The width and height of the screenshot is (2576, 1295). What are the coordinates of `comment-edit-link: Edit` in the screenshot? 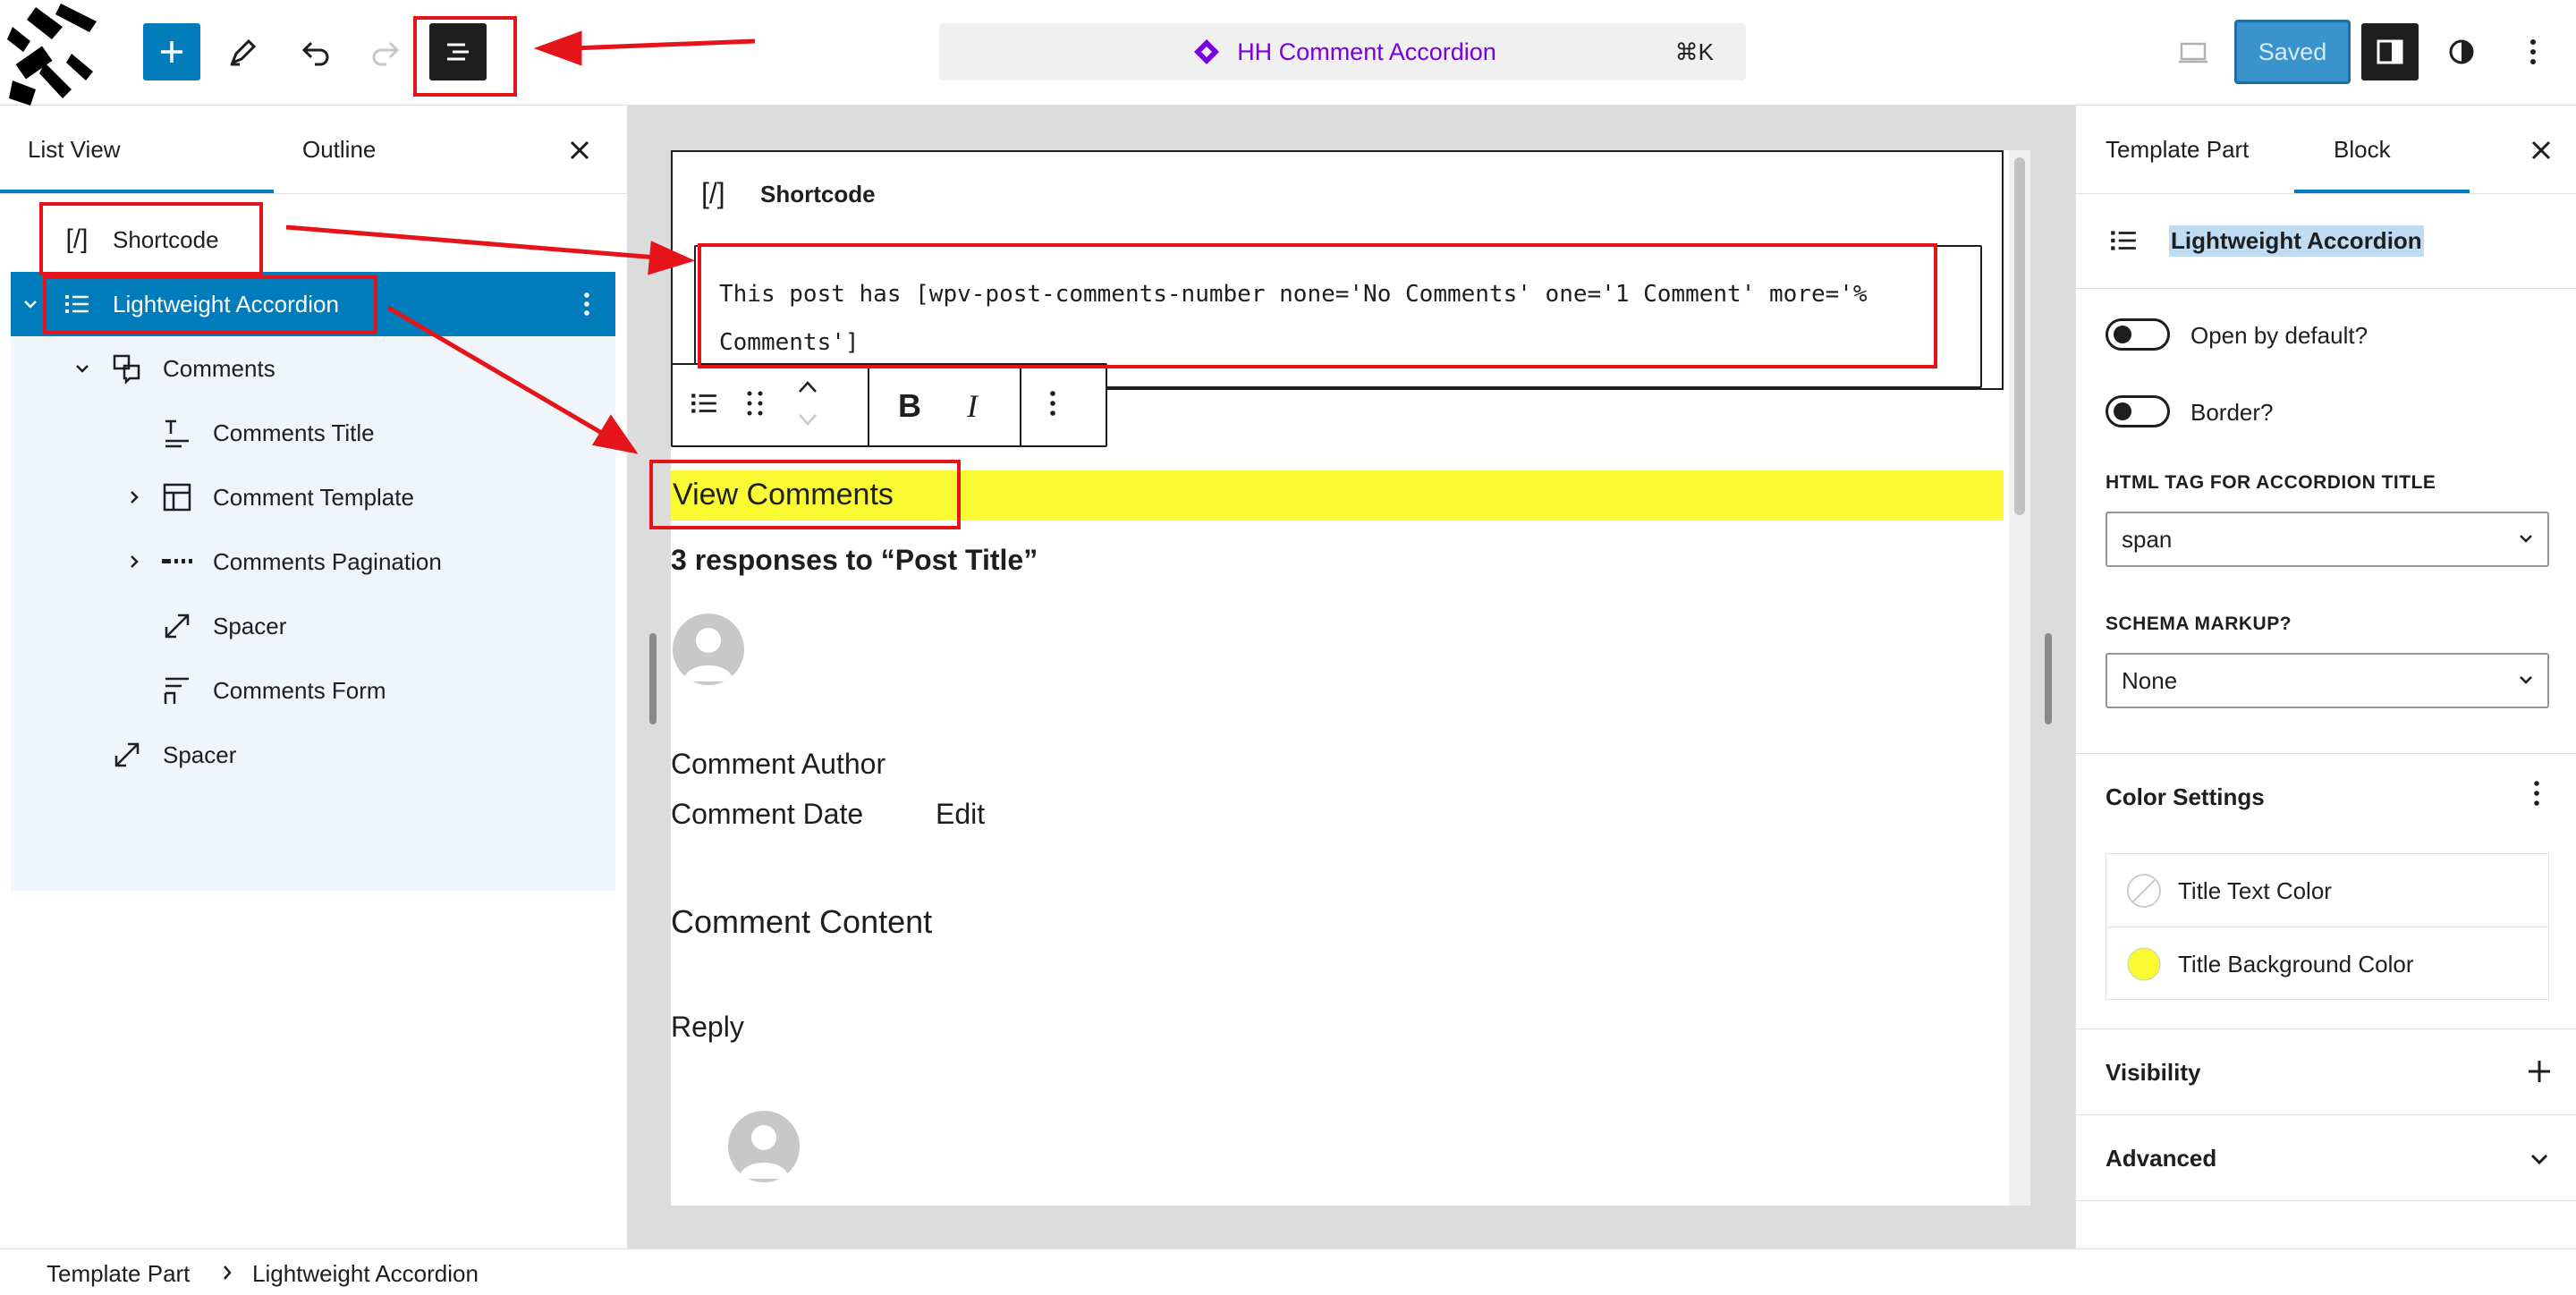 It's located at (960, 814).